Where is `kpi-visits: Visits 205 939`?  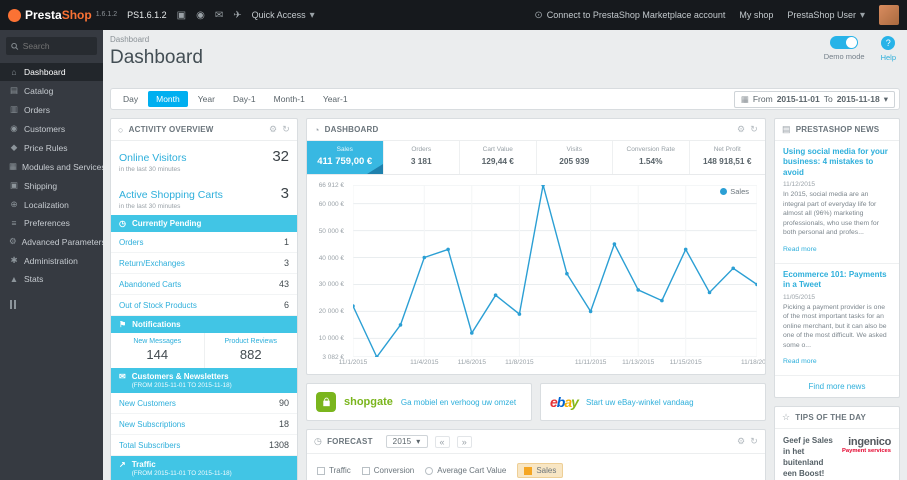
kpi-visits: Visits 205 939 is located at coordinates (575, 157).